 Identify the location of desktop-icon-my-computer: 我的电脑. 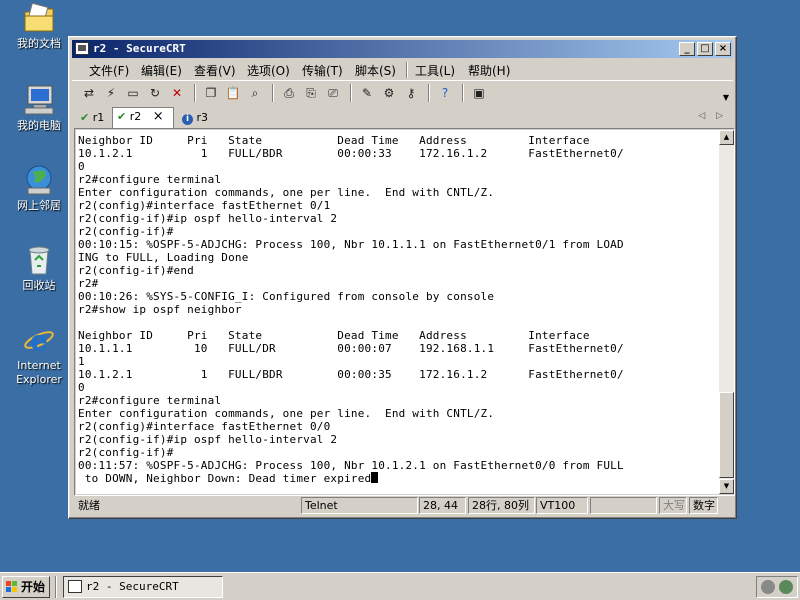
(39, 108).